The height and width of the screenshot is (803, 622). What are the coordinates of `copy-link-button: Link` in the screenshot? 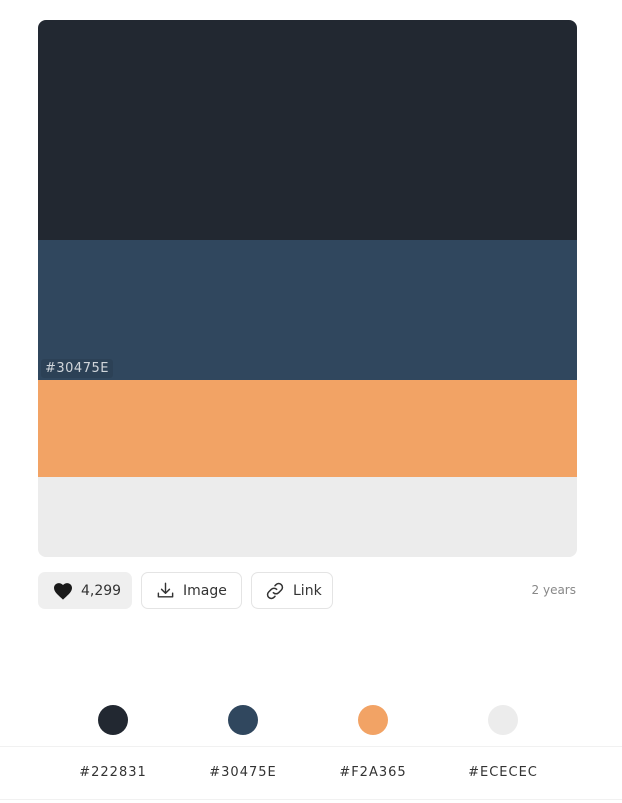 It's located at (292, 590).